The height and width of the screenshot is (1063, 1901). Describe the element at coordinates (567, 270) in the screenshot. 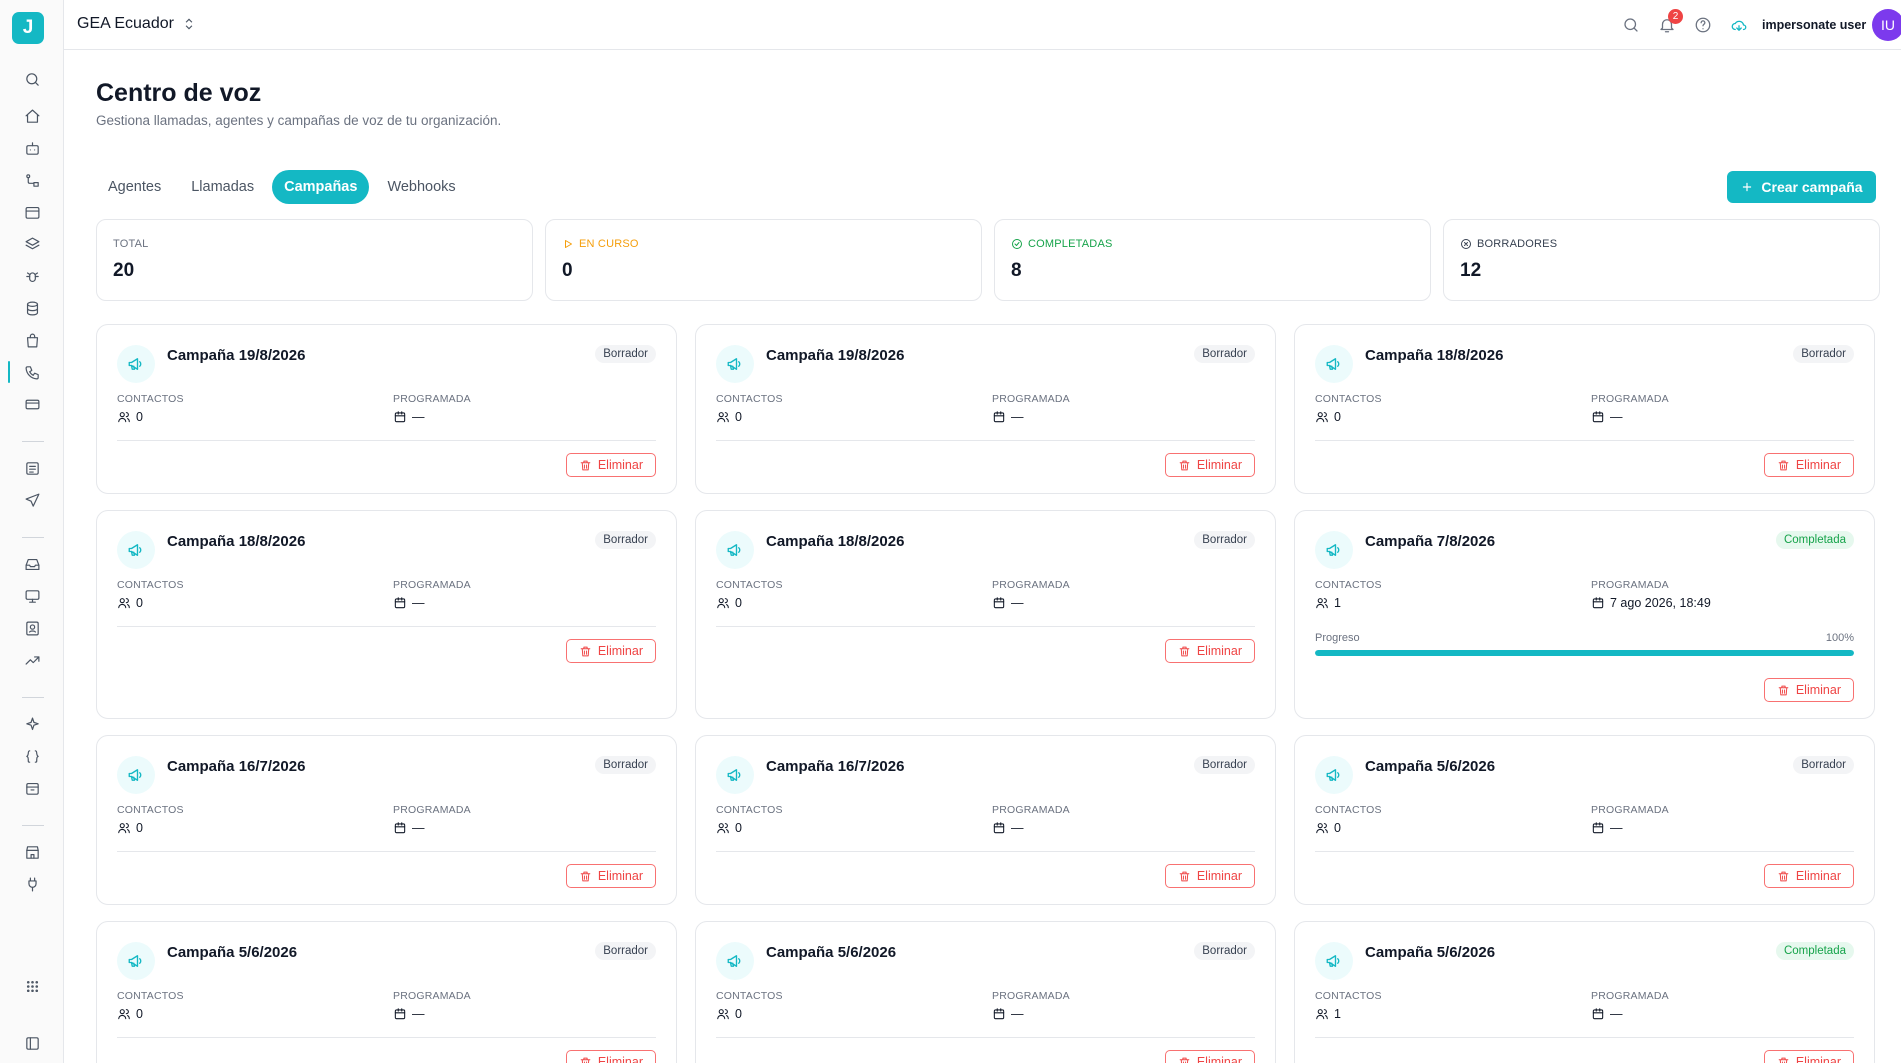

I see `stat-value: 0` at that location.